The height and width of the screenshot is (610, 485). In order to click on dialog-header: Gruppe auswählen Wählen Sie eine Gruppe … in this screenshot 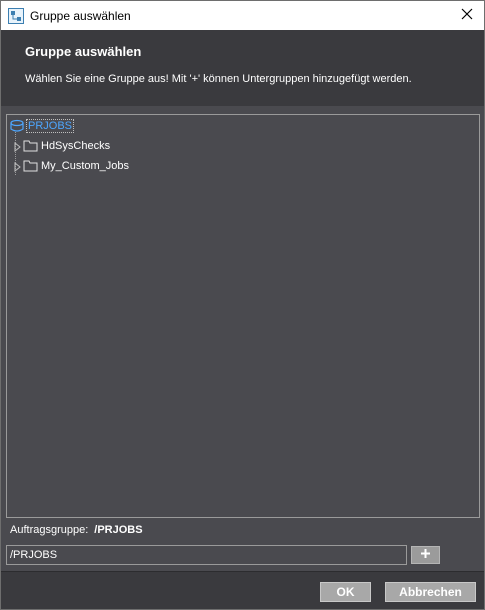, I will do `click(242, 68)`.